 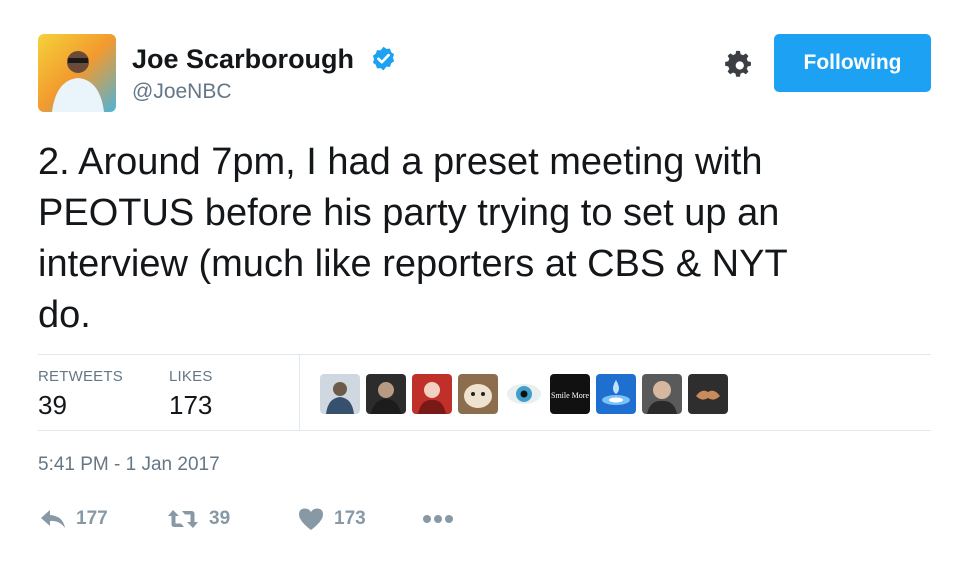 I want to click on verified-badge-icon, so click(x=383, y=58).